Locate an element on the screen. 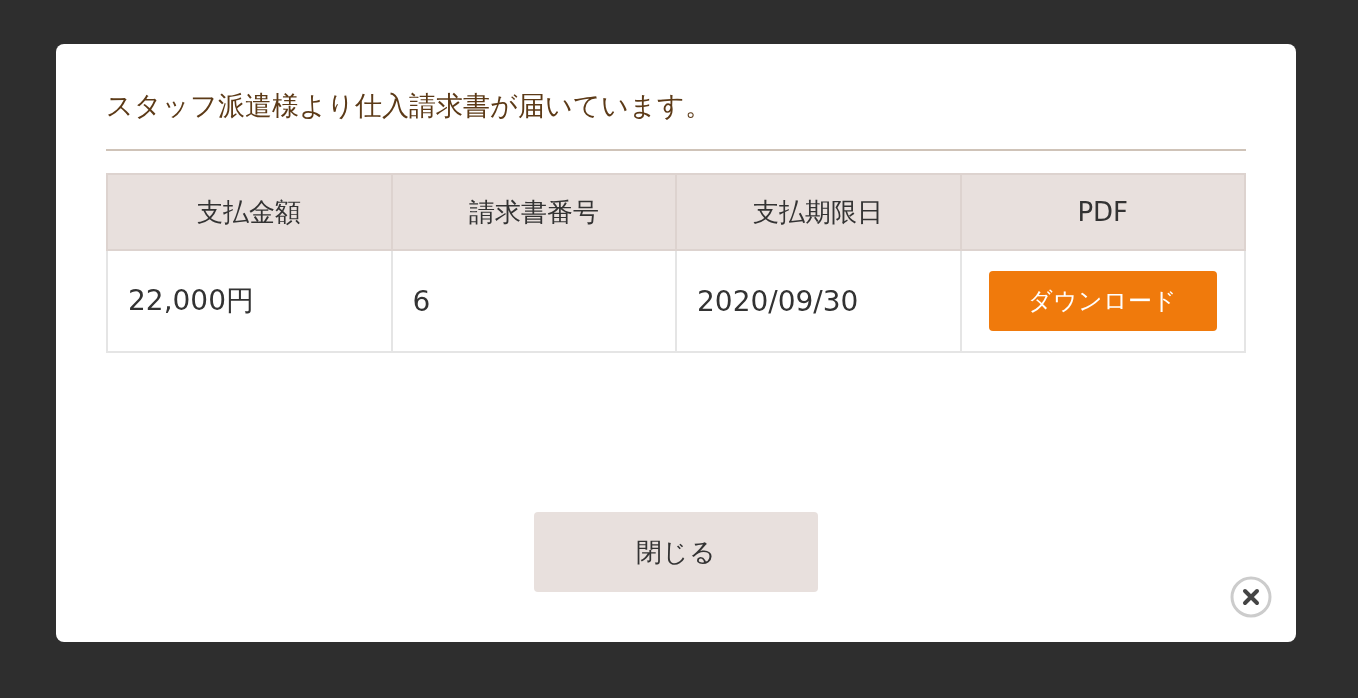 The image size is (1358, 698). column-header: 支払期限日 is located at coordinates (818, 212).